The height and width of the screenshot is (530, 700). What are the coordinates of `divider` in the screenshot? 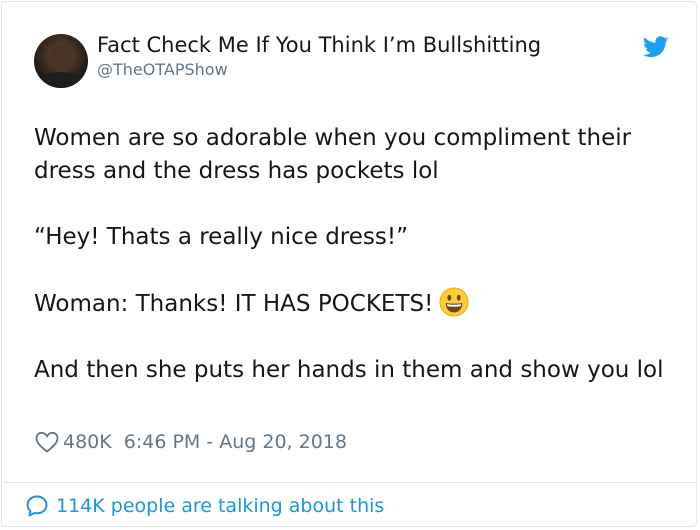 It's located at (350, 482).